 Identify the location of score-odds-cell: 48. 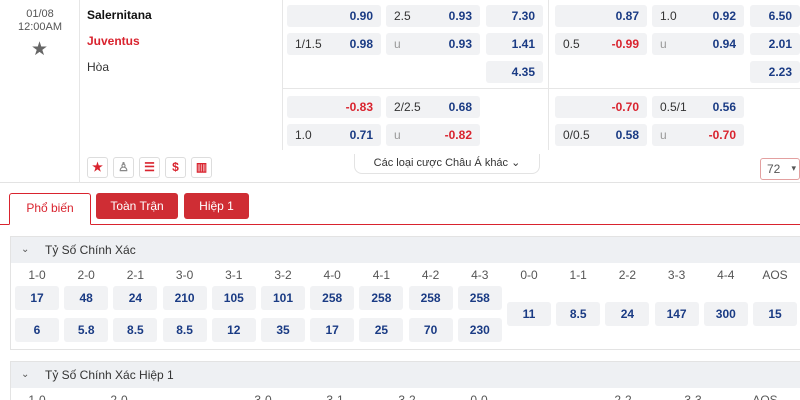
(86, 298).